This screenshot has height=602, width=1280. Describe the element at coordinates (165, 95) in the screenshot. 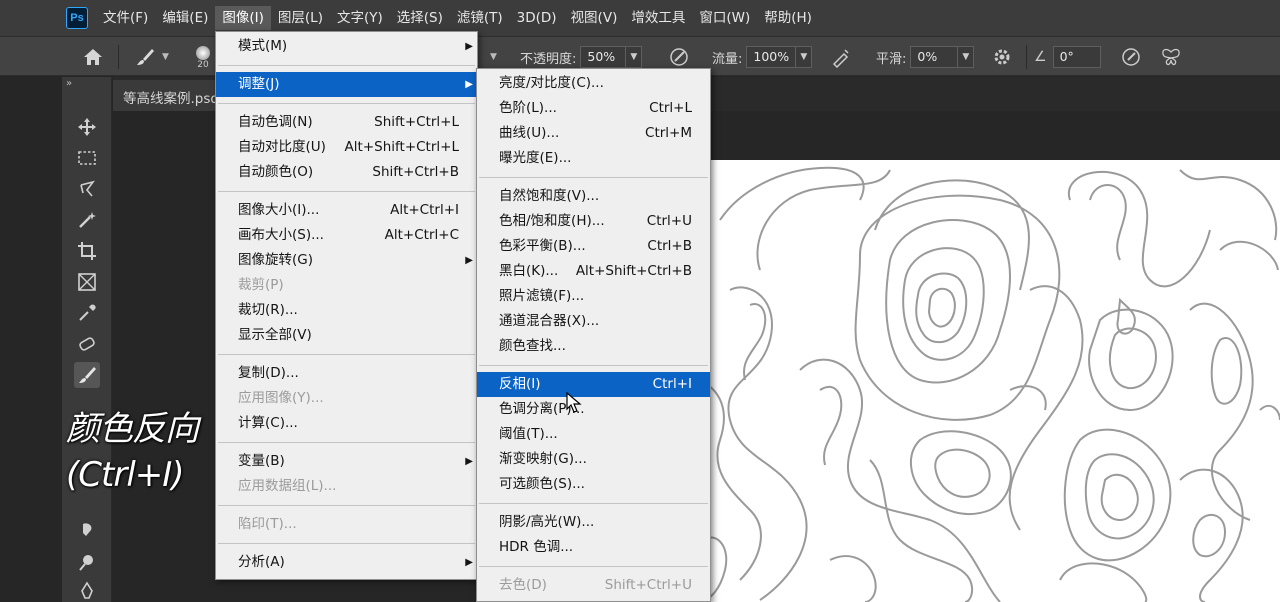

I see `document-tab: 等高线案例.psd` at that location.